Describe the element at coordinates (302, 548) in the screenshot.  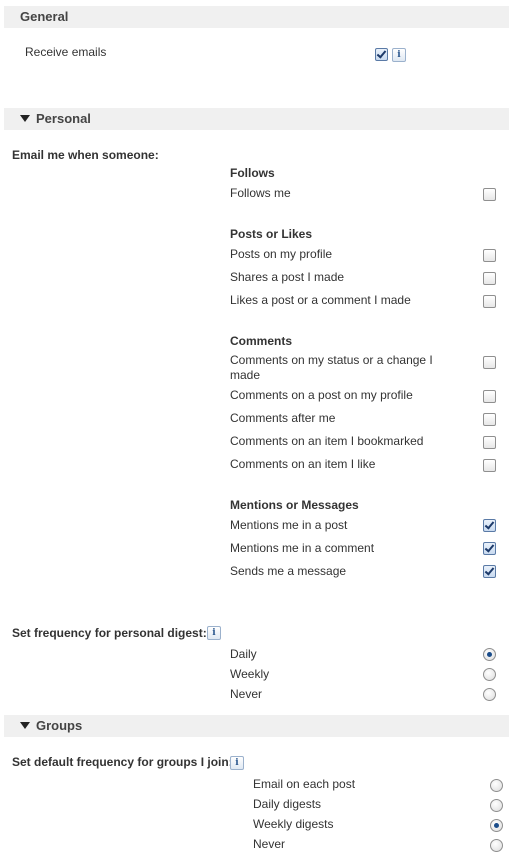
I see `mentions-in-comment-label: Mentions me in a comment` at that location.